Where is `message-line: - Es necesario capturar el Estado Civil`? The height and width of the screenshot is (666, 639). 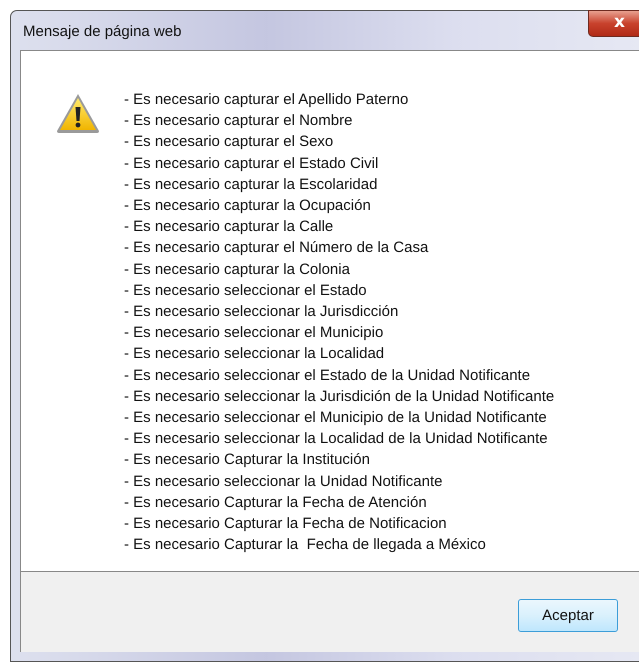
message-line: - Es necesario capturar el Estado Civil is located at coordinates (252, 164).